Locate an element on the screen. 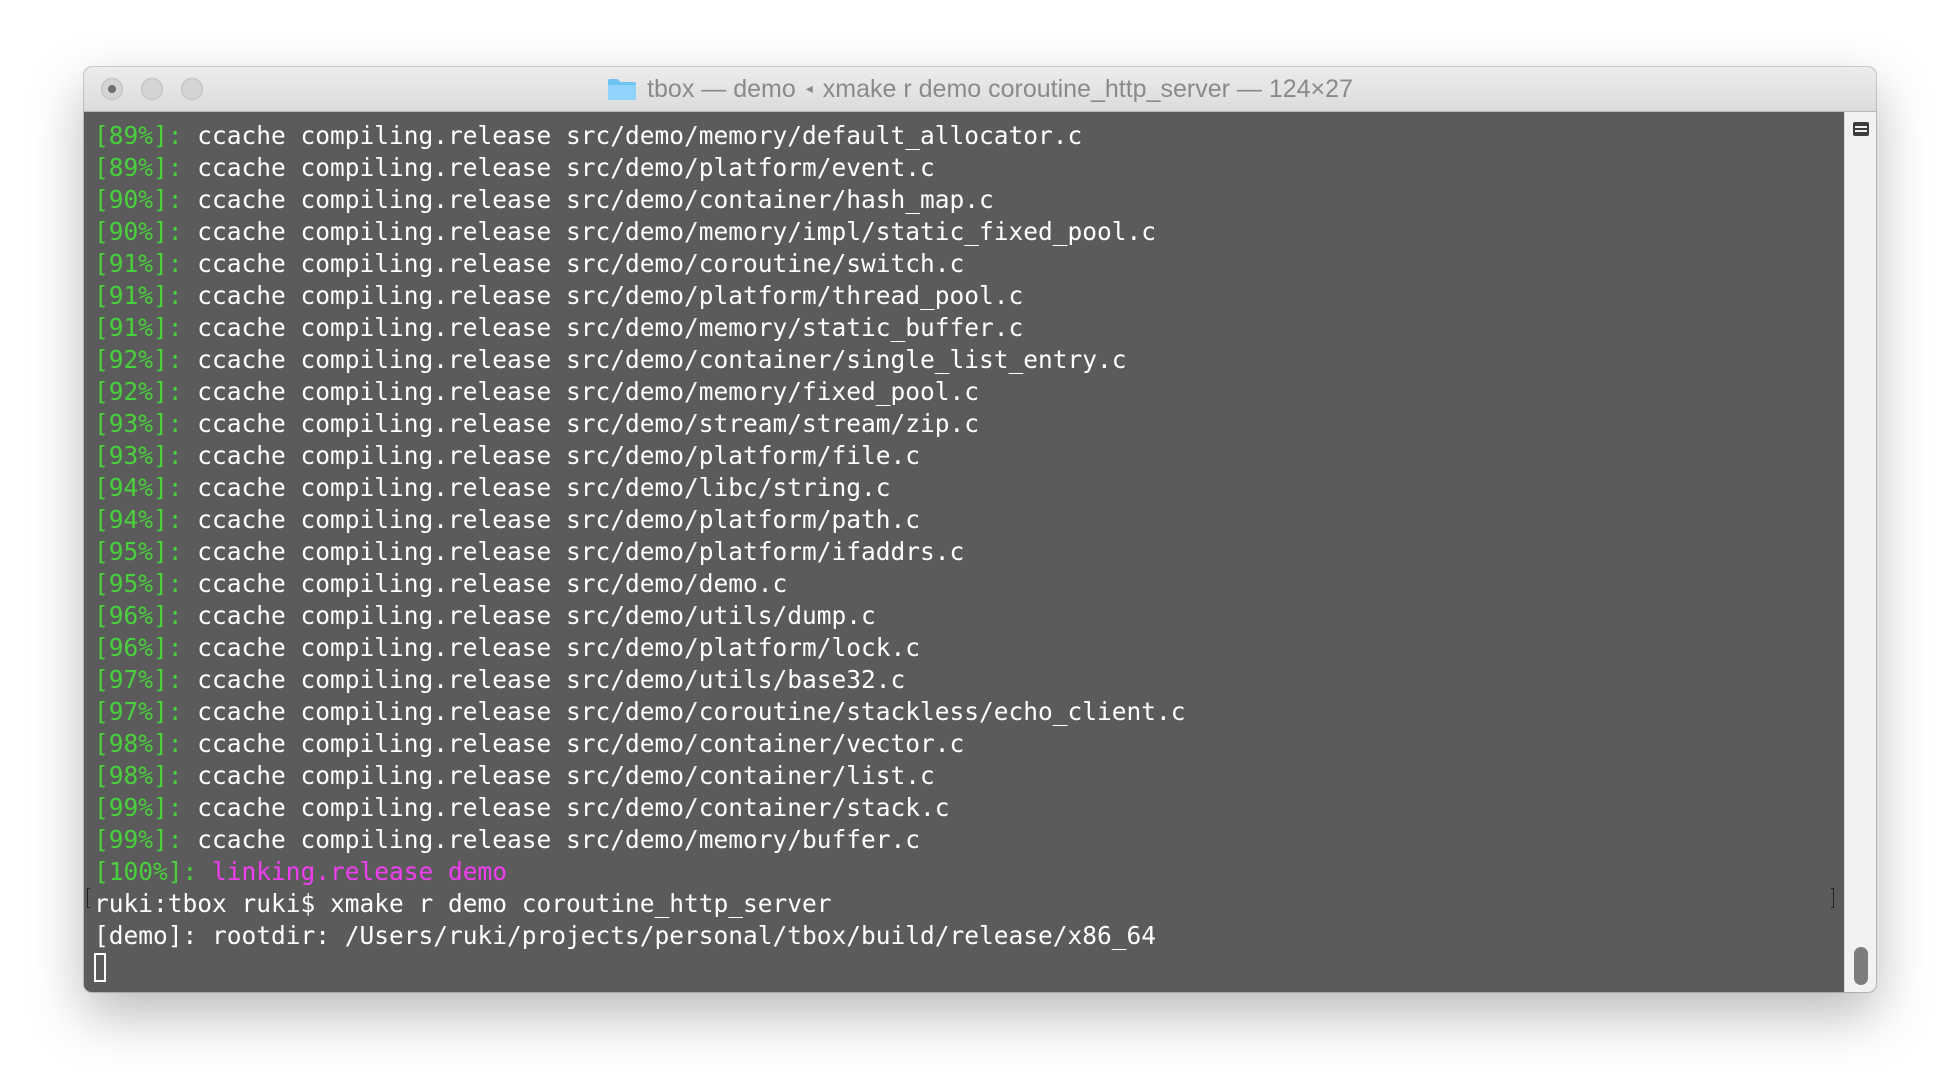 This screenshot has height=1092, width=1958. folder-icon is located at coordinates (622, 89).